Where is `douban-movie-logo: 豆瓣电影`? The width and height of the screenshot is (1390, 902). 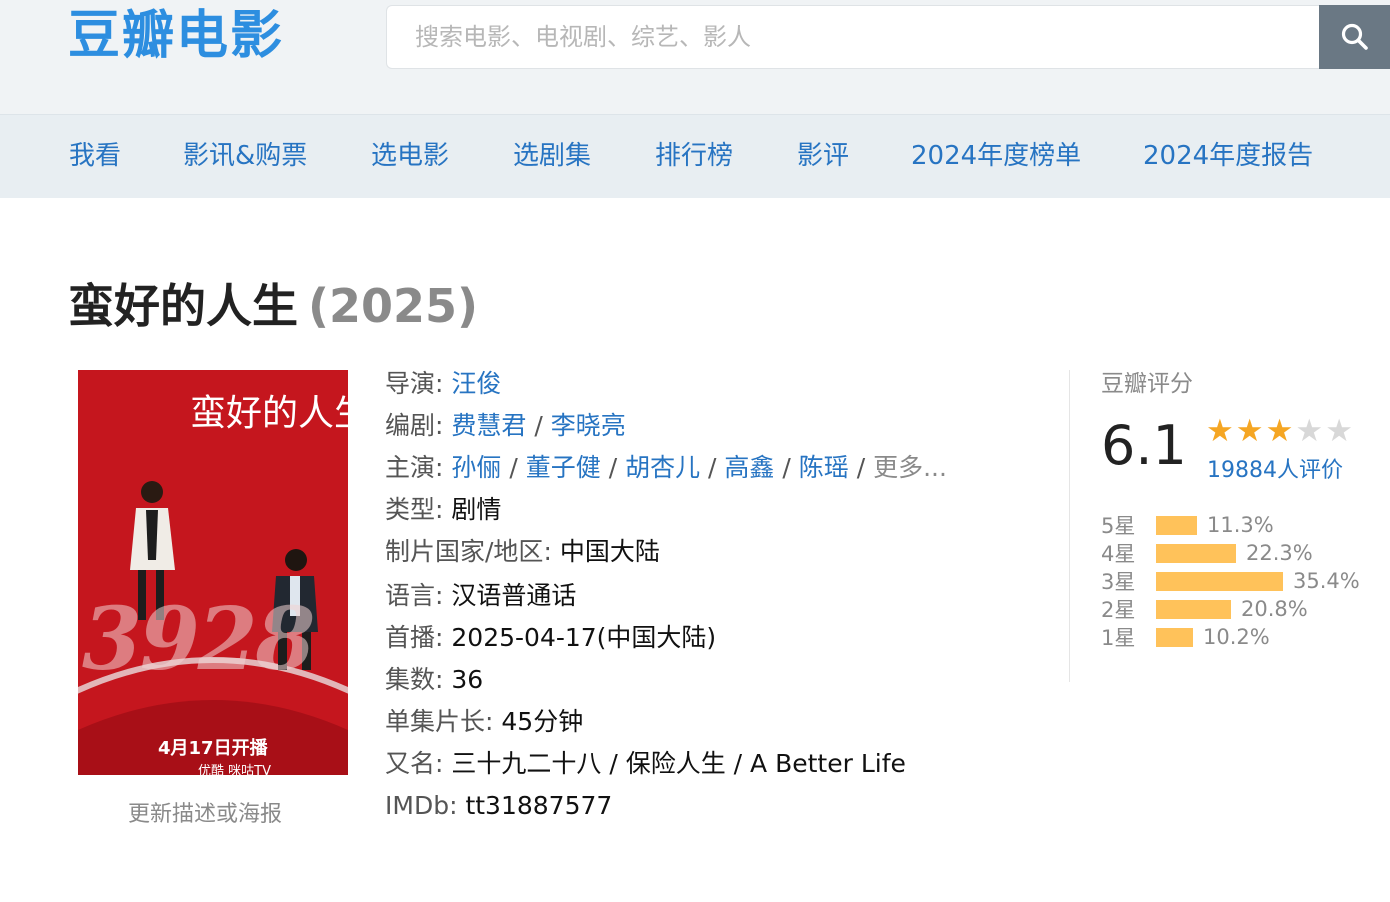
douban-movie-logo: 豆瓣电影 is located at coordinates (176, 36).